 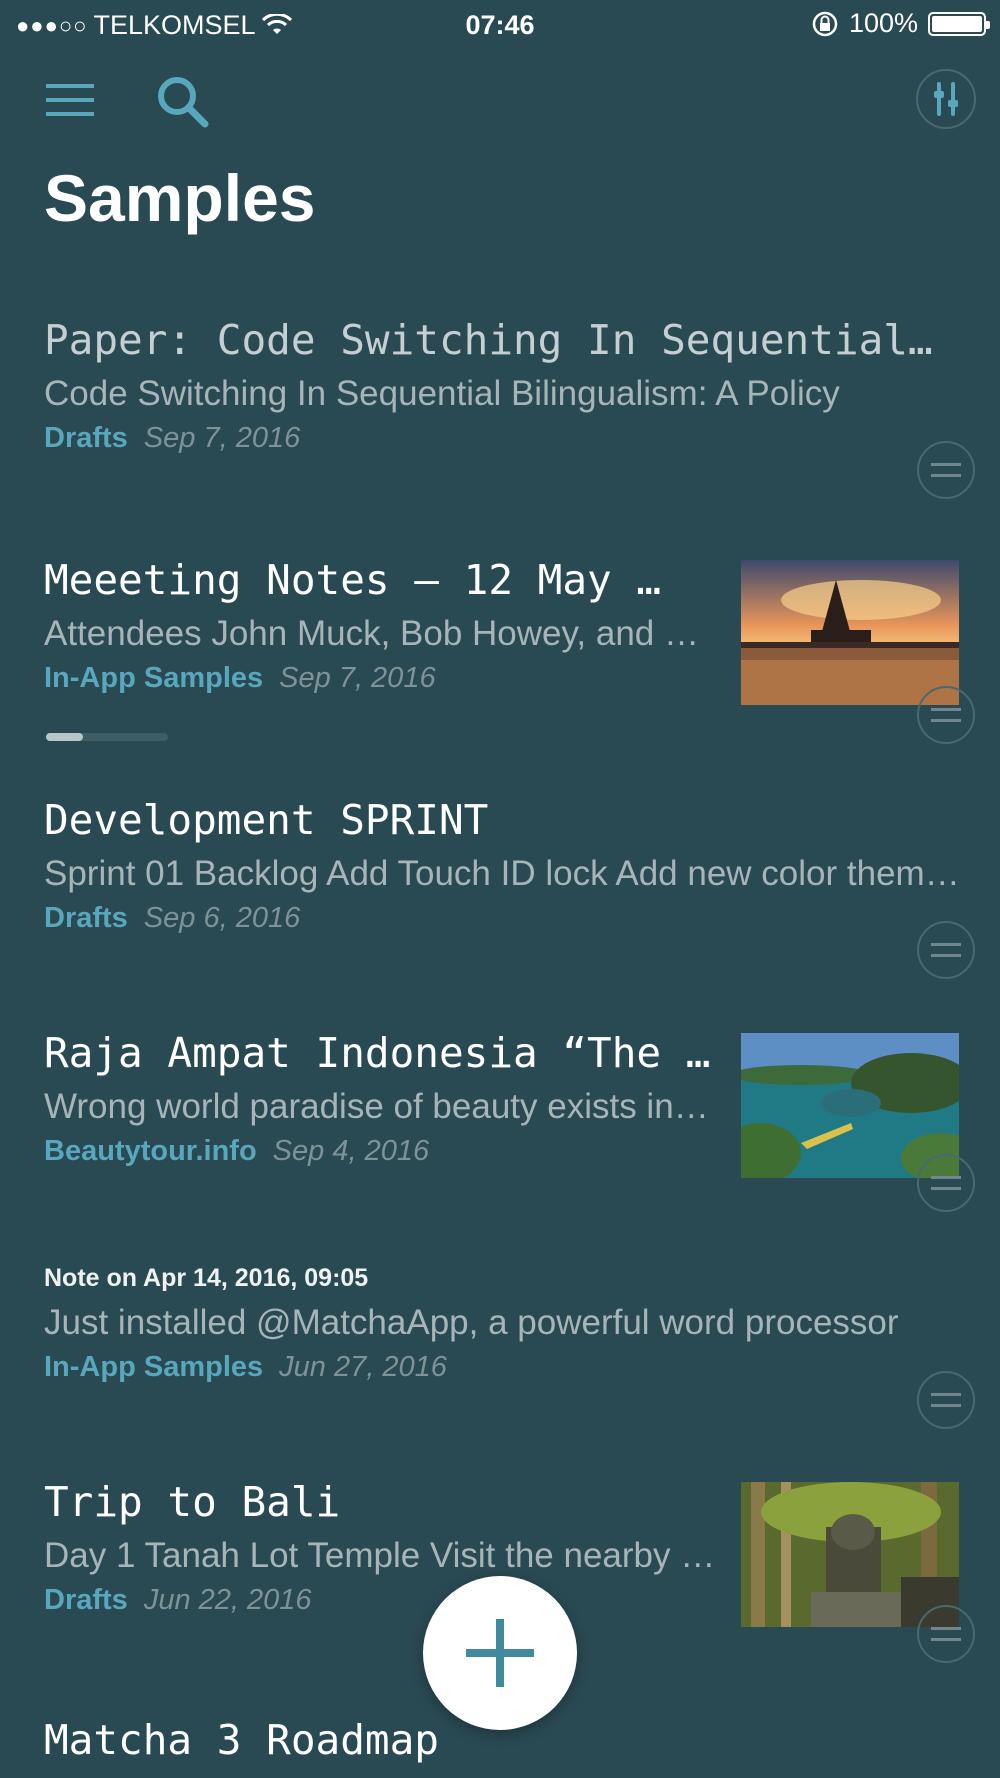 What do you see at coordinates (64, 737) in the screenshot?
I see `sync-progress-fill` at bounding box center [64, 737].